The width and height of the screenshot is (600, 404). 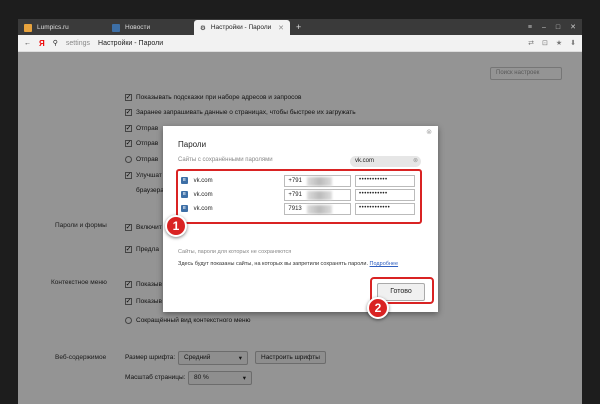 What do you see at coordinates (545, 43) in the screenshot?
I see `protect-icon: ⊡` at bounding box center [545, 43].